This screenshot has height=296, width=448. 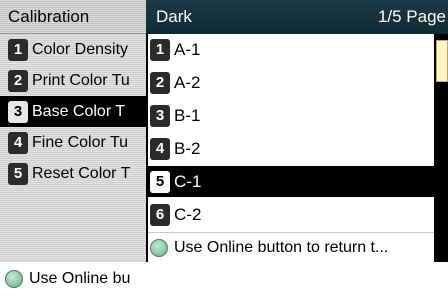 What do you see at coordinates (49, 16) in the screenshot?
I see `left-panel-title: Calibration` at bounding box center [49, 16].